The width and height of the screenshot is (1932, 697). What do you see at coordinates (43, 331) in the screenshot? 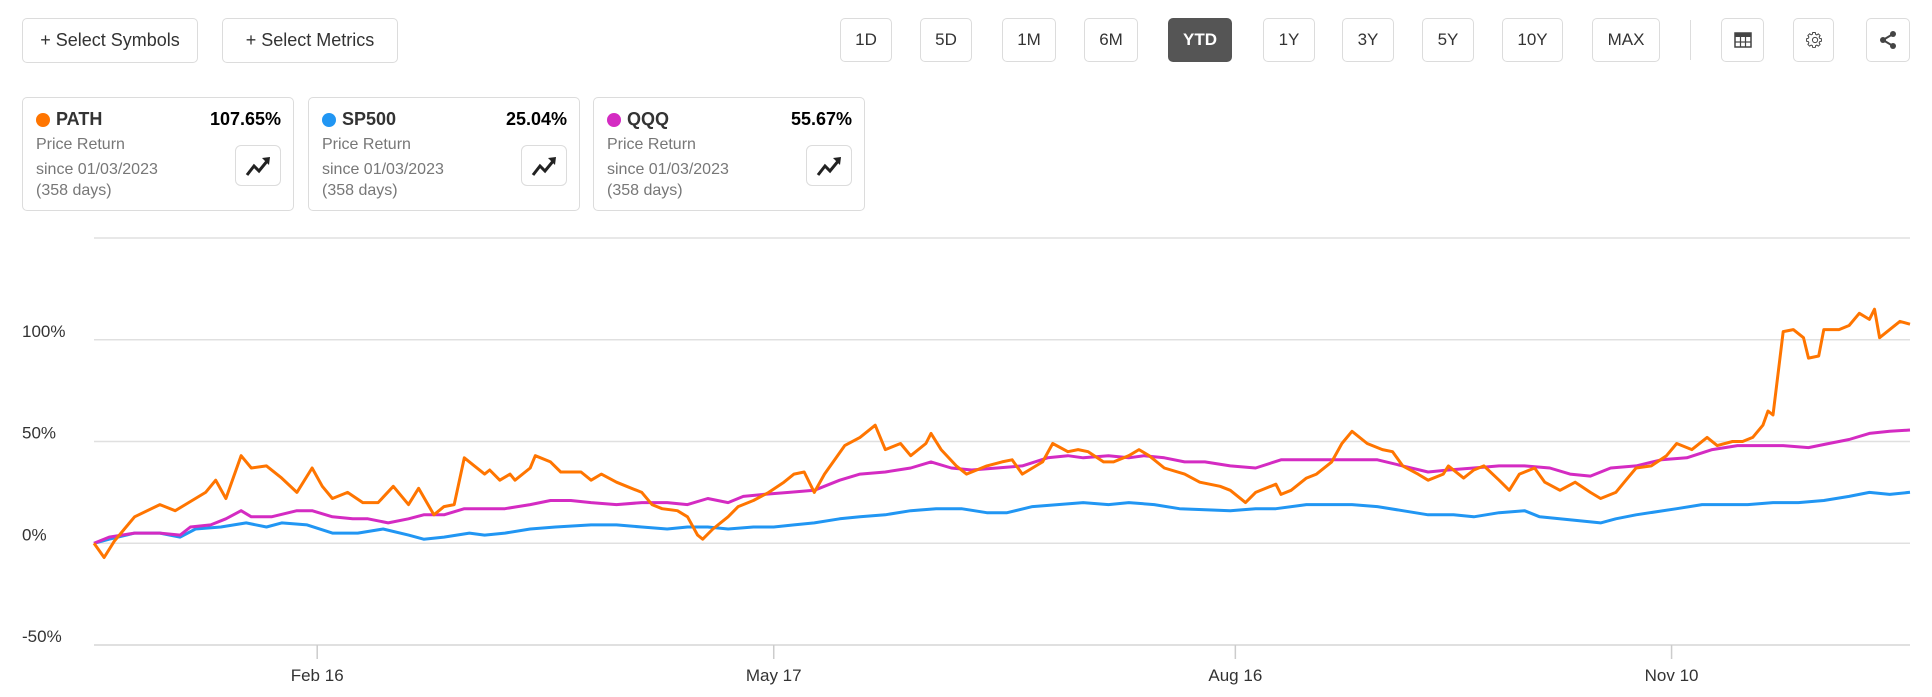
I see `y-tick-label: 100%` at bounding box center [43, 331].